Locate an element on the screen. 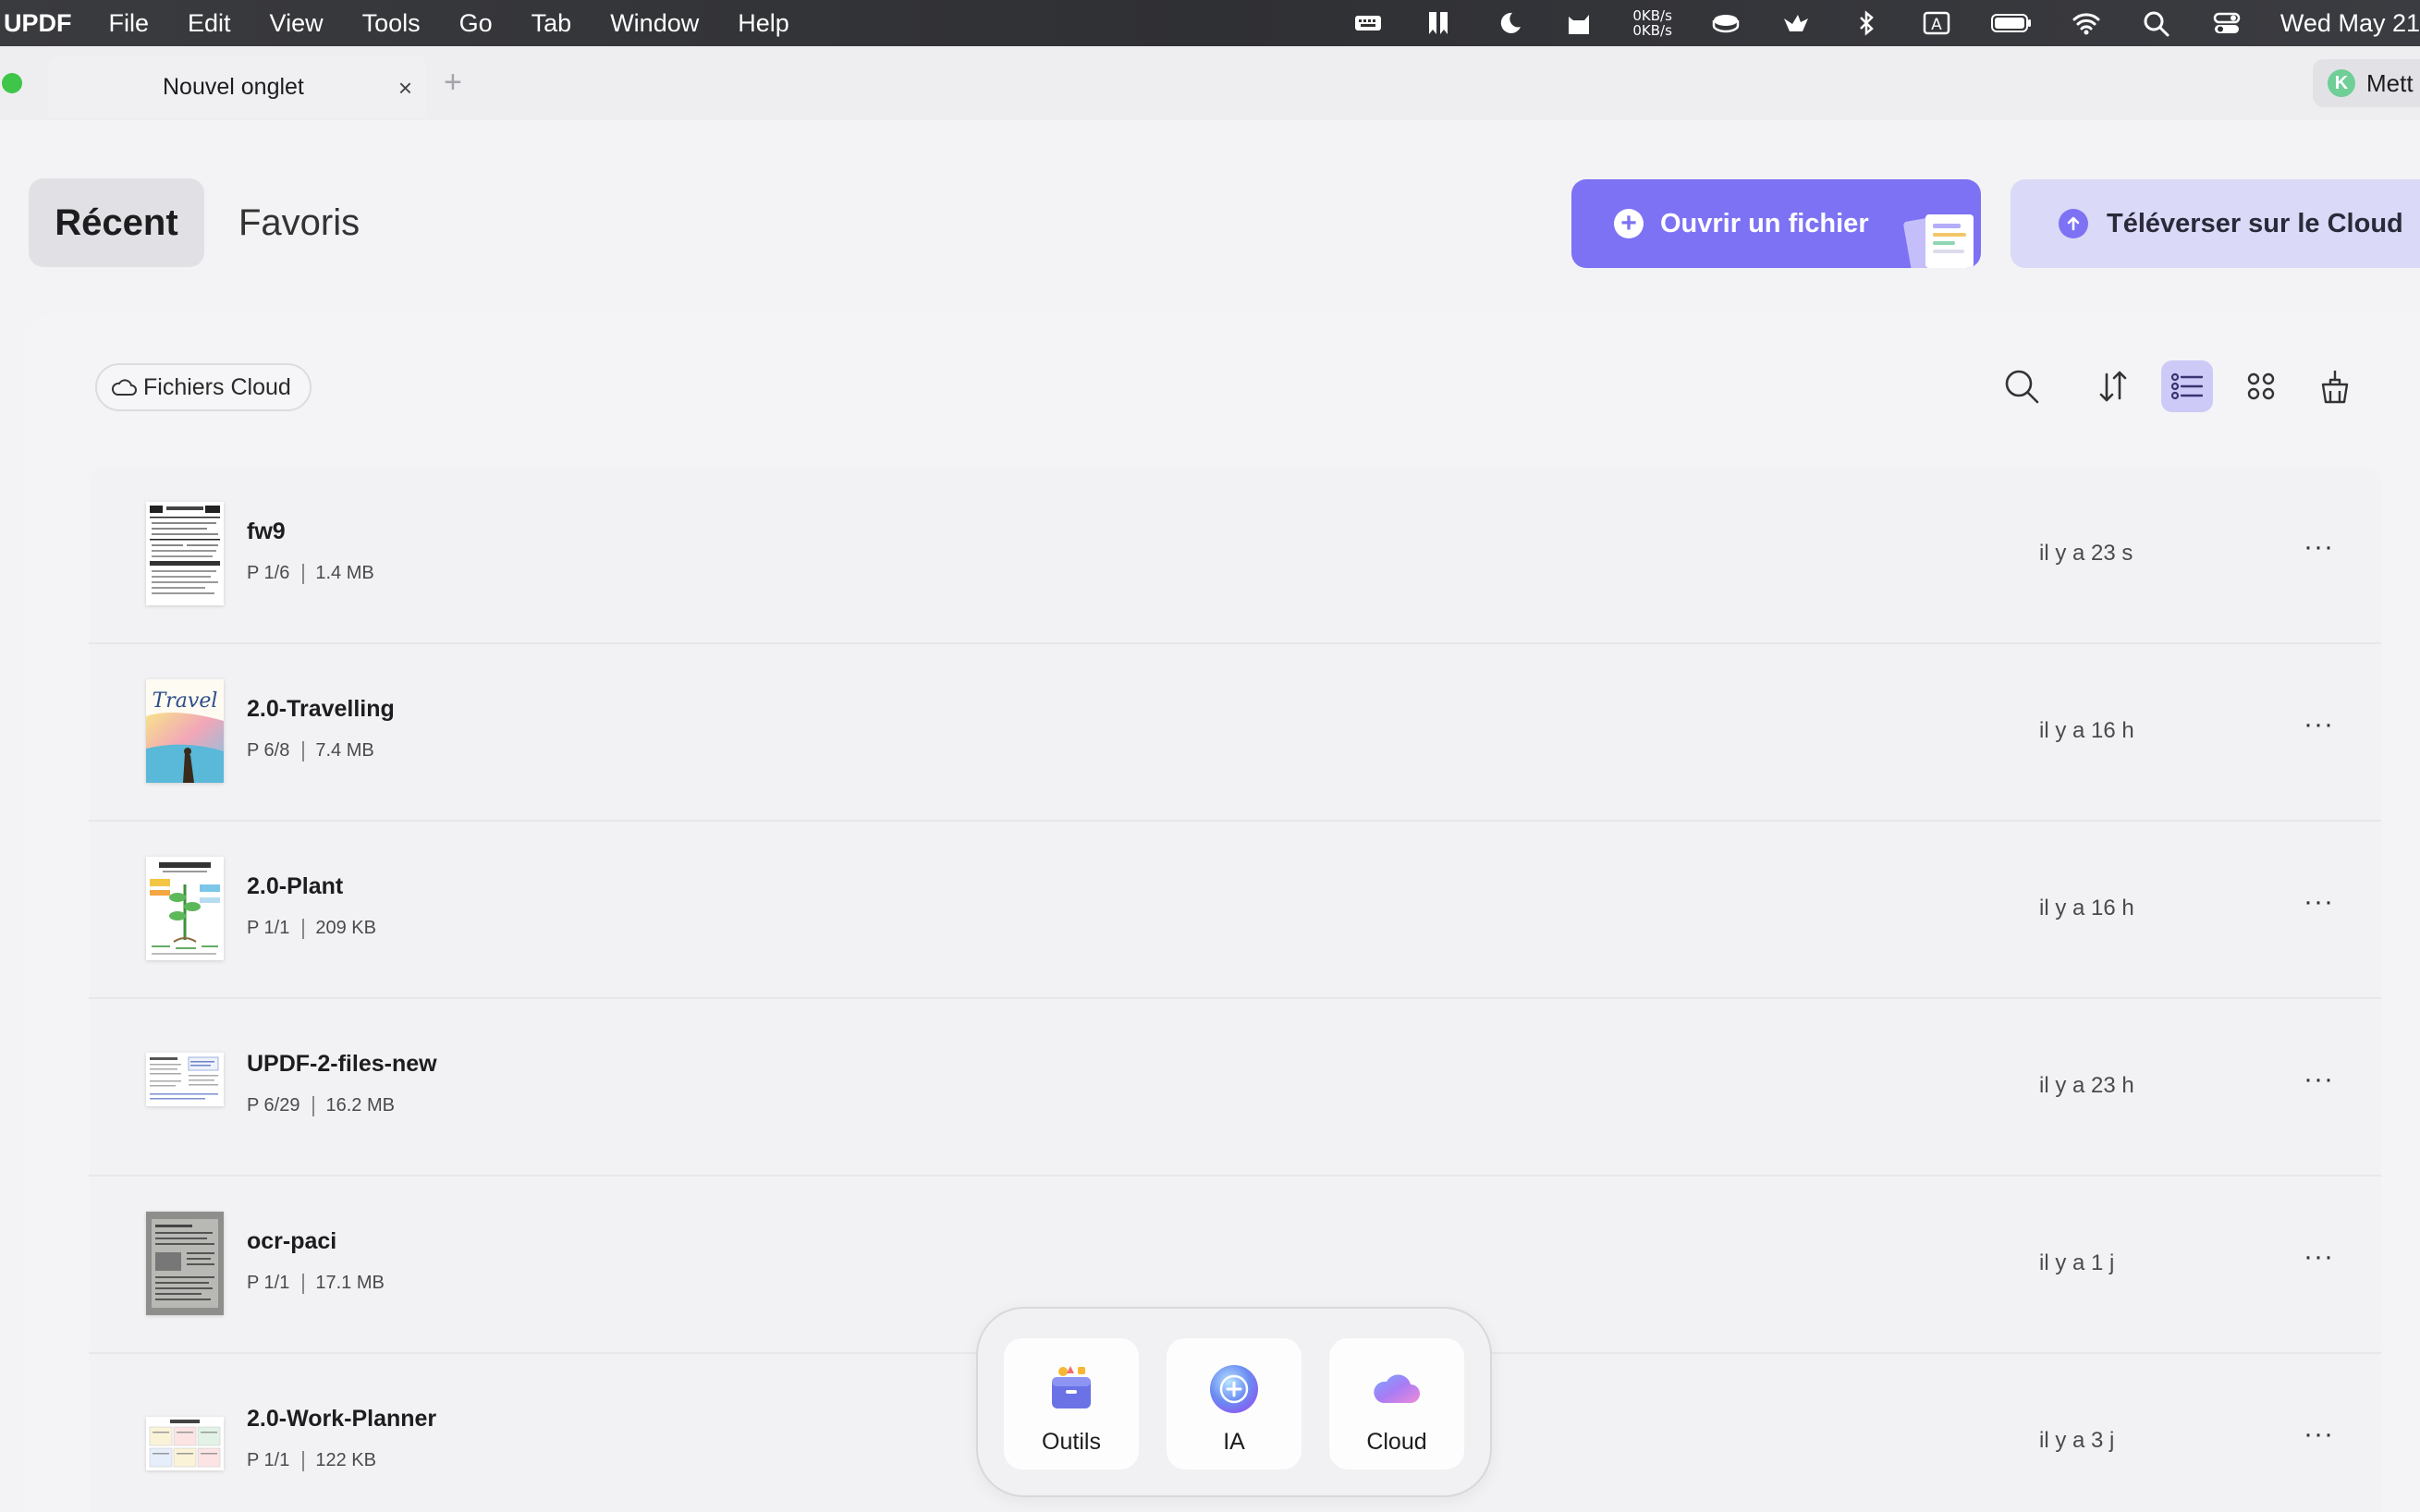  tools-label: Outils is located at coordinates (1072, 1442).